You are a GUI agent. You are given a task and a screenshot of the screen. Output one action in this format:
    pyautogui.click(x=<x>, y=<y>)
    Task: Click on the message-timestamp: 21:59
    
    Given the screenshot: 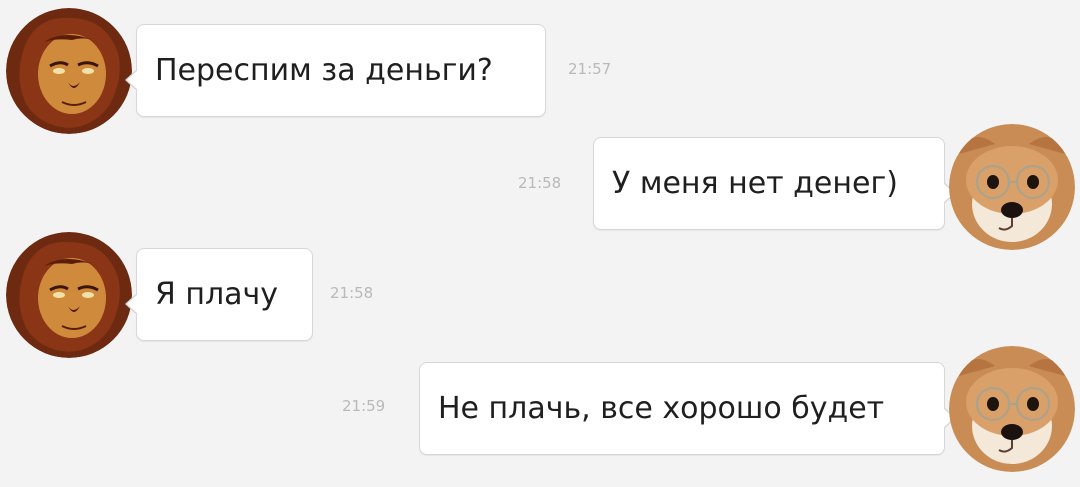 What is the action you would take?
    pyautogui.click(x=364, y=406)
    